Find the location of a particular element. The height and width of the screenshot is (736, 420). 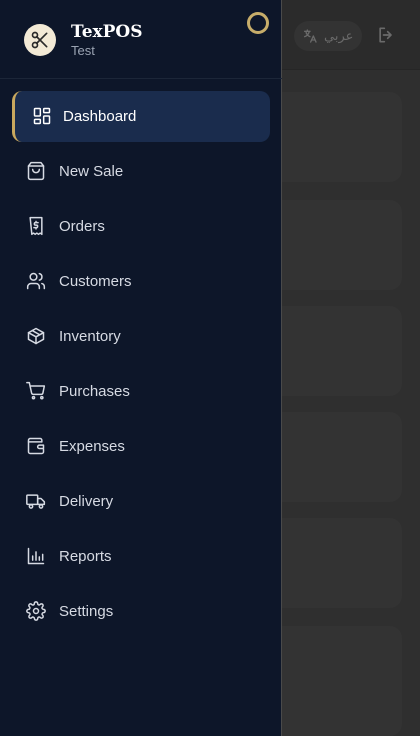

menu-item-dashboard: Dashboard is located at coordinates (141, 116).